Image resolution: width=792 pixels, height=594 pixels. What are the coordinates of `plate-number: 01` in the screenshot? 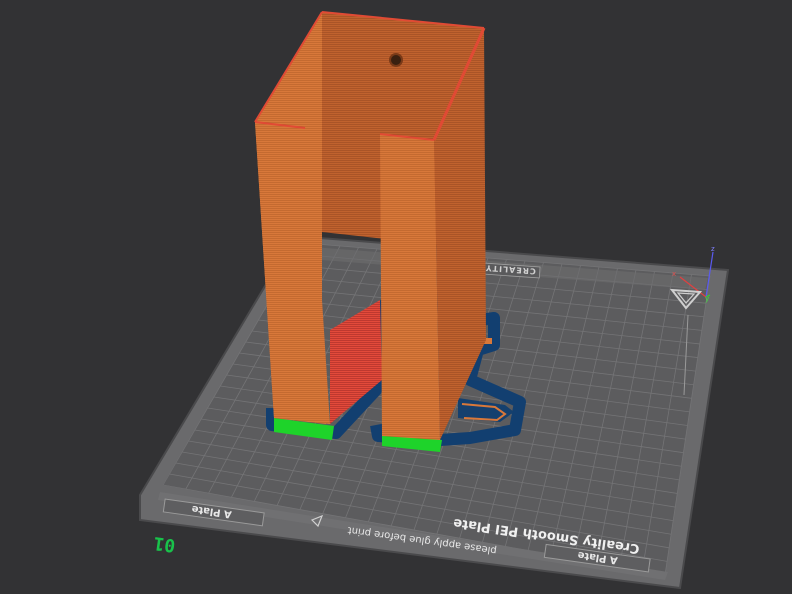 It's located at (164, 544).